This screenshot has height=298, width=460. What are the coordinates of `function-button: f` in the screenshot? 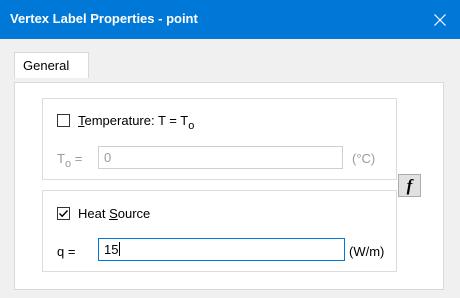 It's located at (409, 185).